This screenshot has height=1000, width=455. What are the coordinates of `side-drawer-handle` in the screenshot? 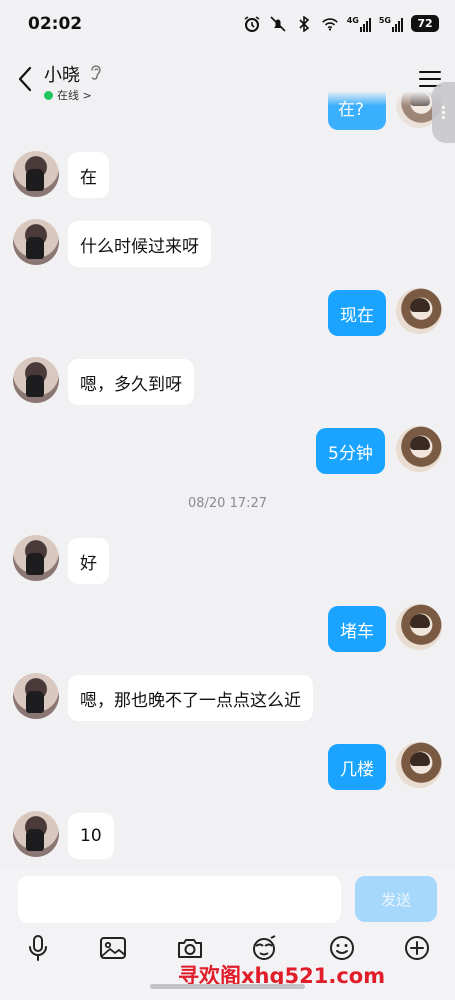 It's located at (443, 112).